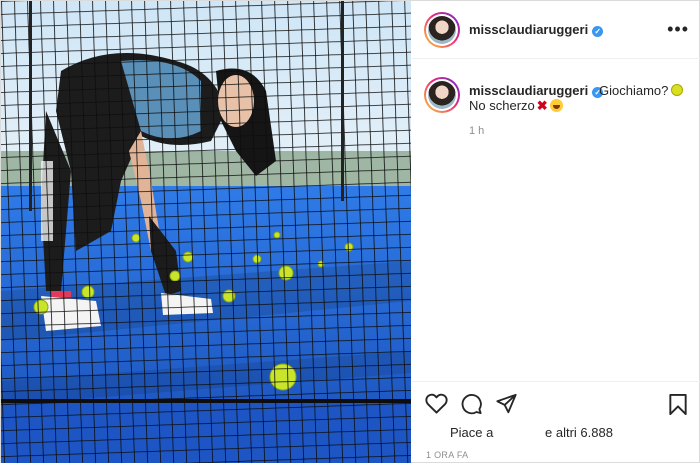  What do you see at coordinates (542, 105) in the screenshot?
I see `cross-mark-emoji-icon: ✖` at bounding box center [542, 105].